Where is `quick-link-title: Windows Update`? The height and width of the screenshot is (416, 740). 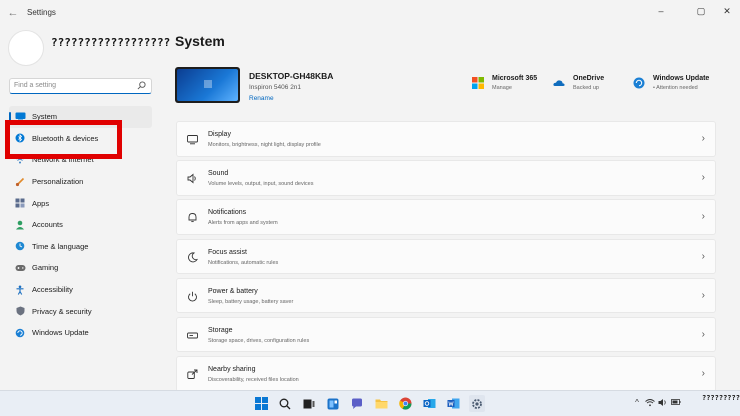
quick-link-title: Windows Update is located at coordinates (681, 78).